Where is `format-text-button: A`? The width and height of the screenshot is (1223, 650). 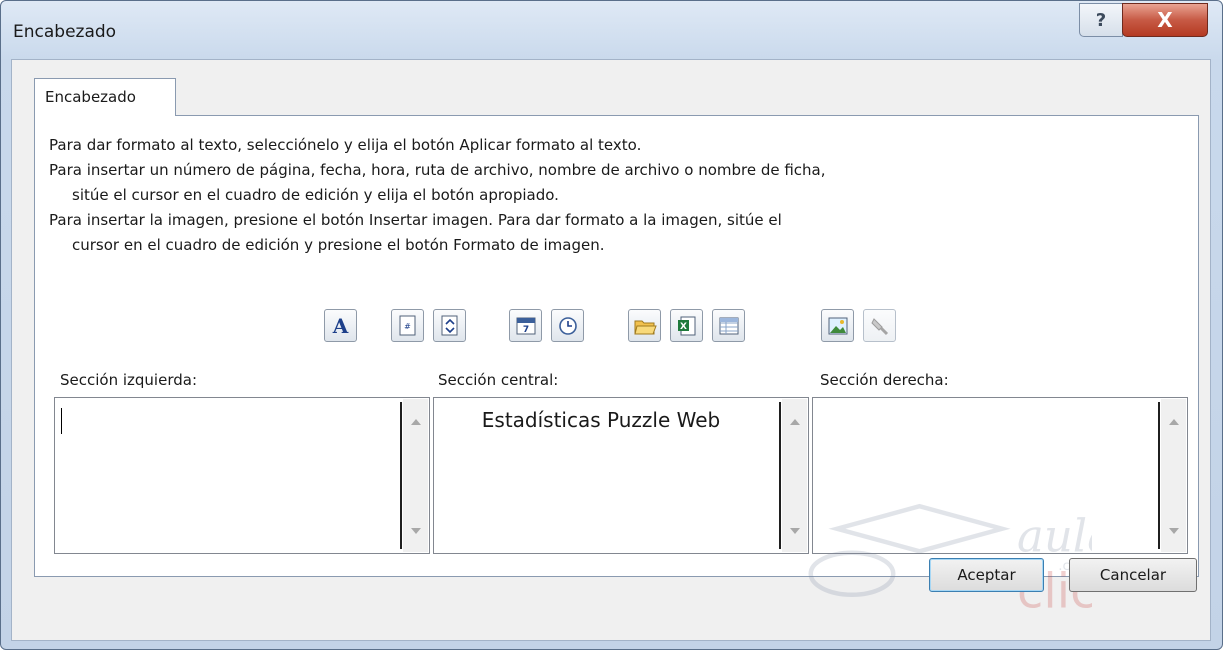
format-text-button: A is located at coordinates (340, 325).